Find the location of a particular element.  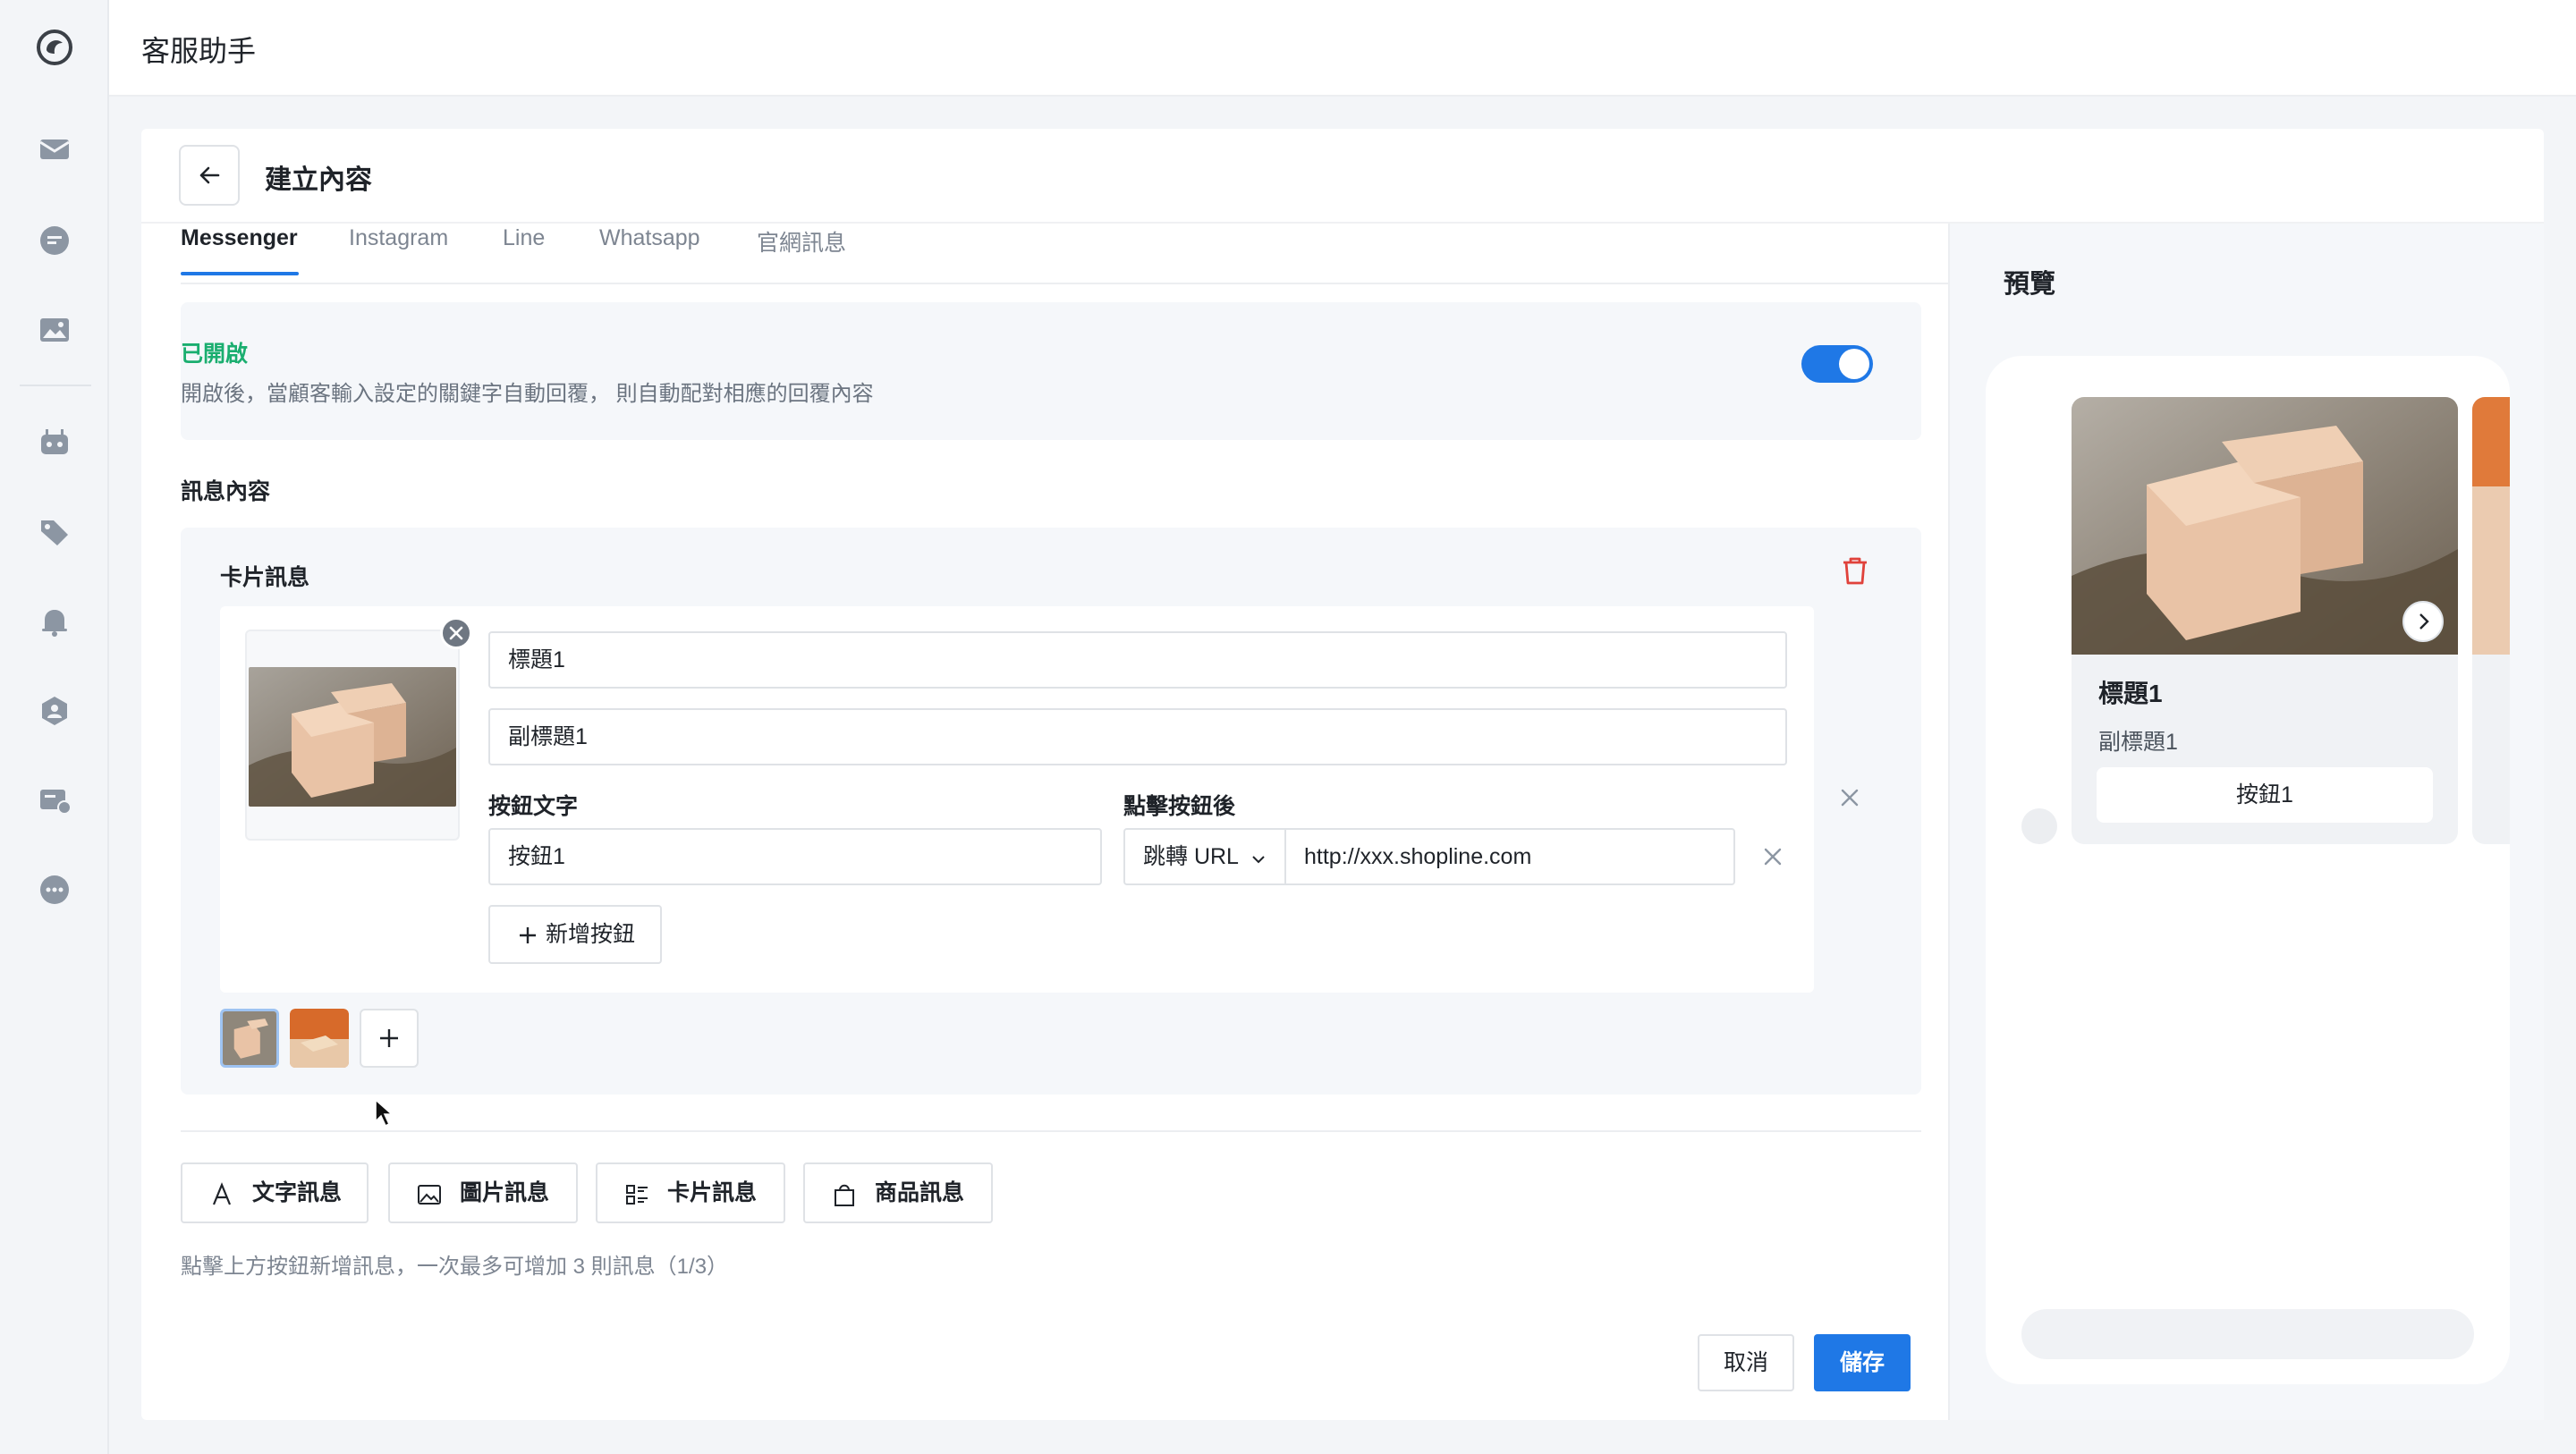

tab-whatsapp: Whatsapp is located at coordinates (649, 238).